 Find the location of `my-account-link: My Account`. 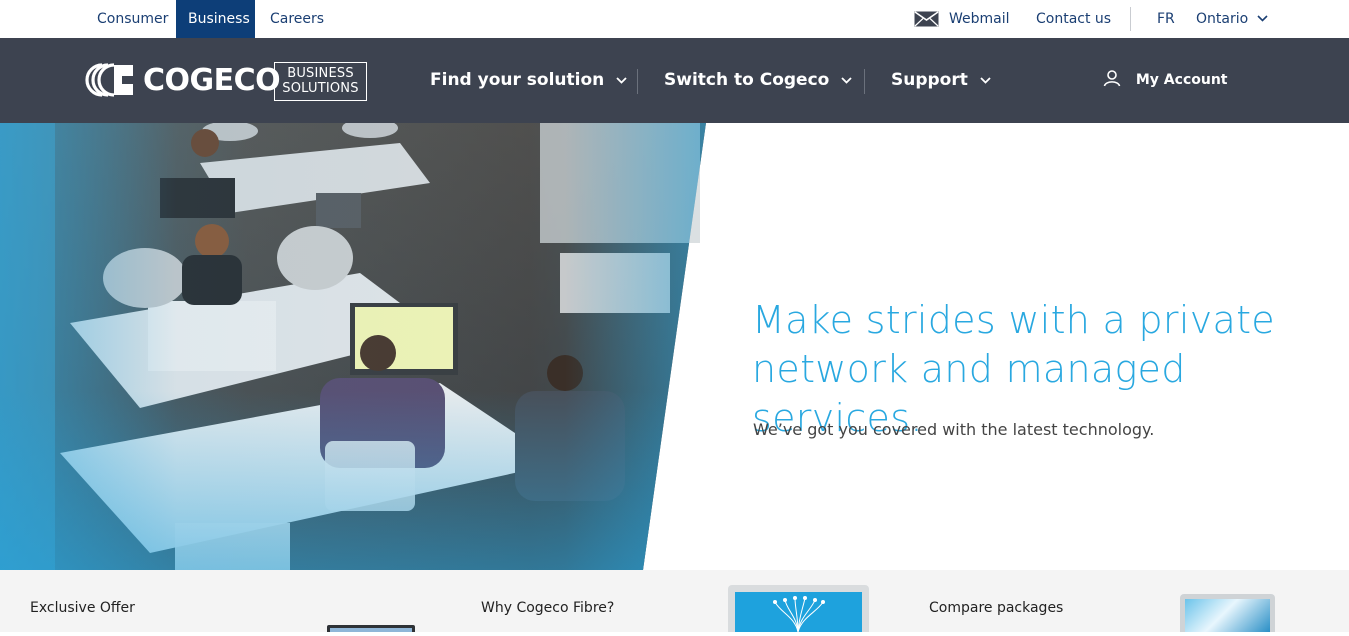

my-account-link: My Account is located at coordinates (1165, 80).